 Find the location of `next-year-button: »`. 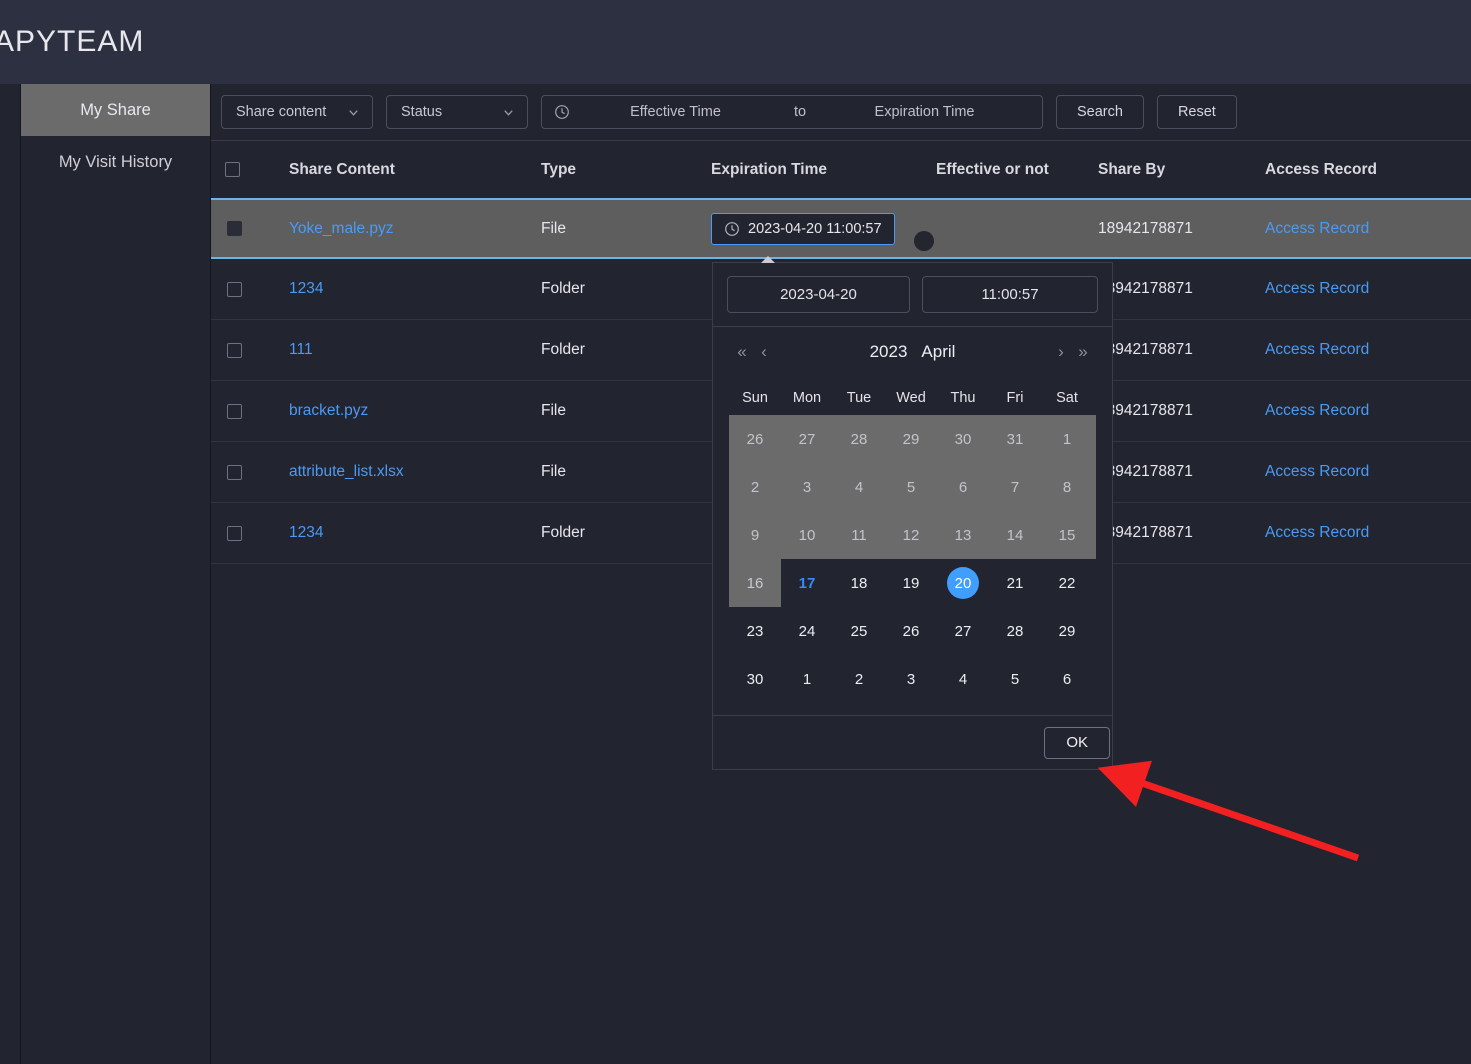

next-year-button: » is located at coordinates (1083, 352).